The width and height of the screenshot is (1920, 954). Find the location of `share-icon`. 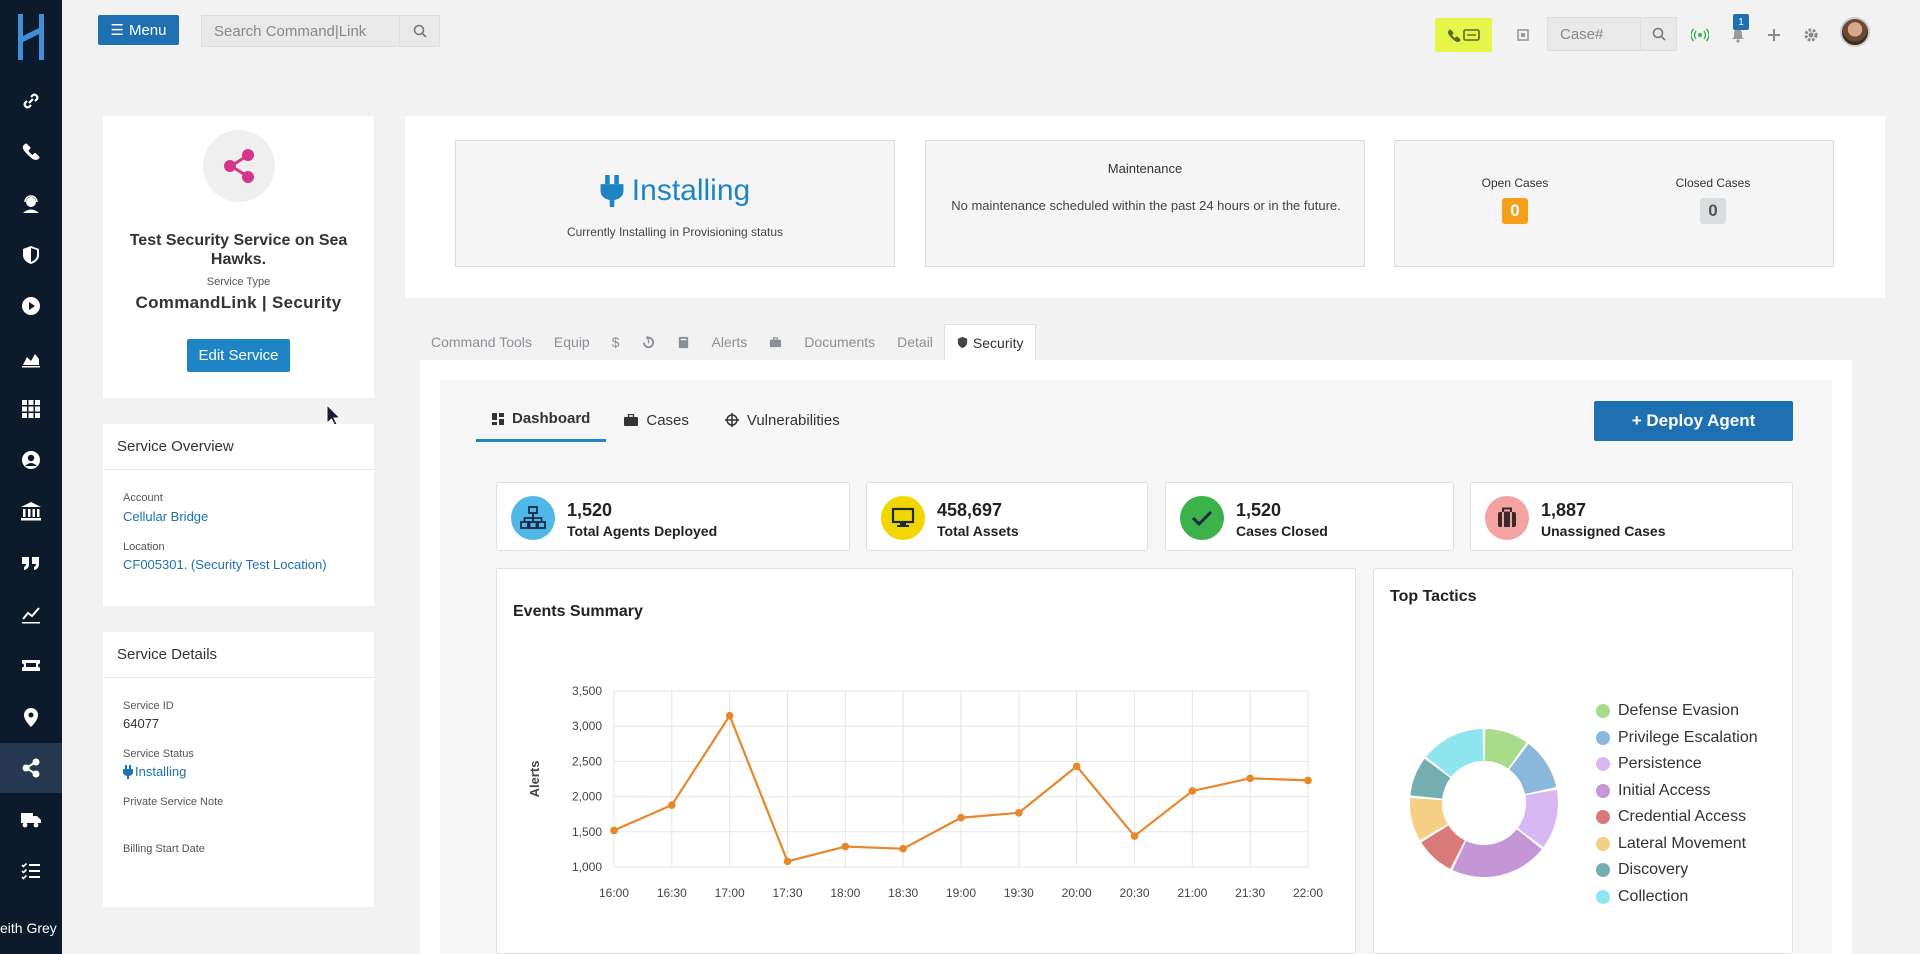

share-icon is located at coordinates (31, 768).